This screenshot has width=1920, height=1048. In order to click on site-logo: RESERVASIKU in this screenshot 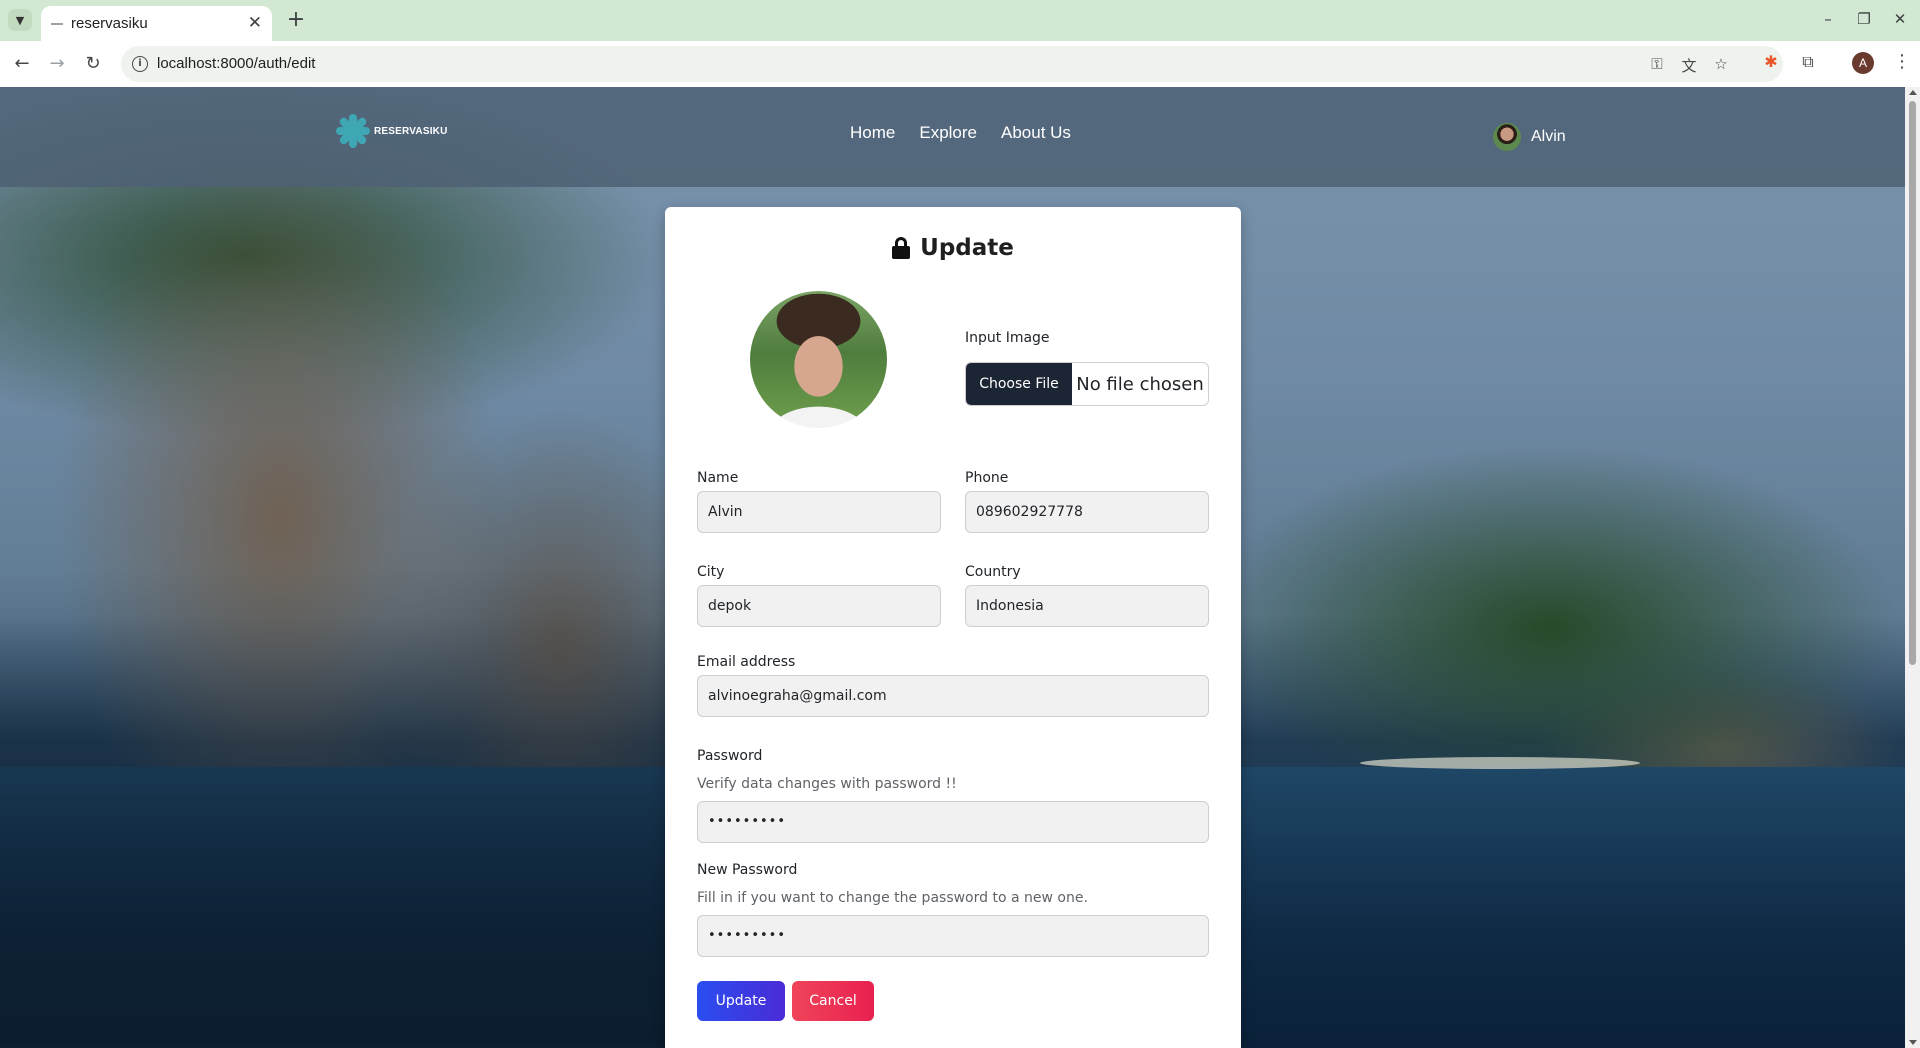, I will do `click(392, 131)`.